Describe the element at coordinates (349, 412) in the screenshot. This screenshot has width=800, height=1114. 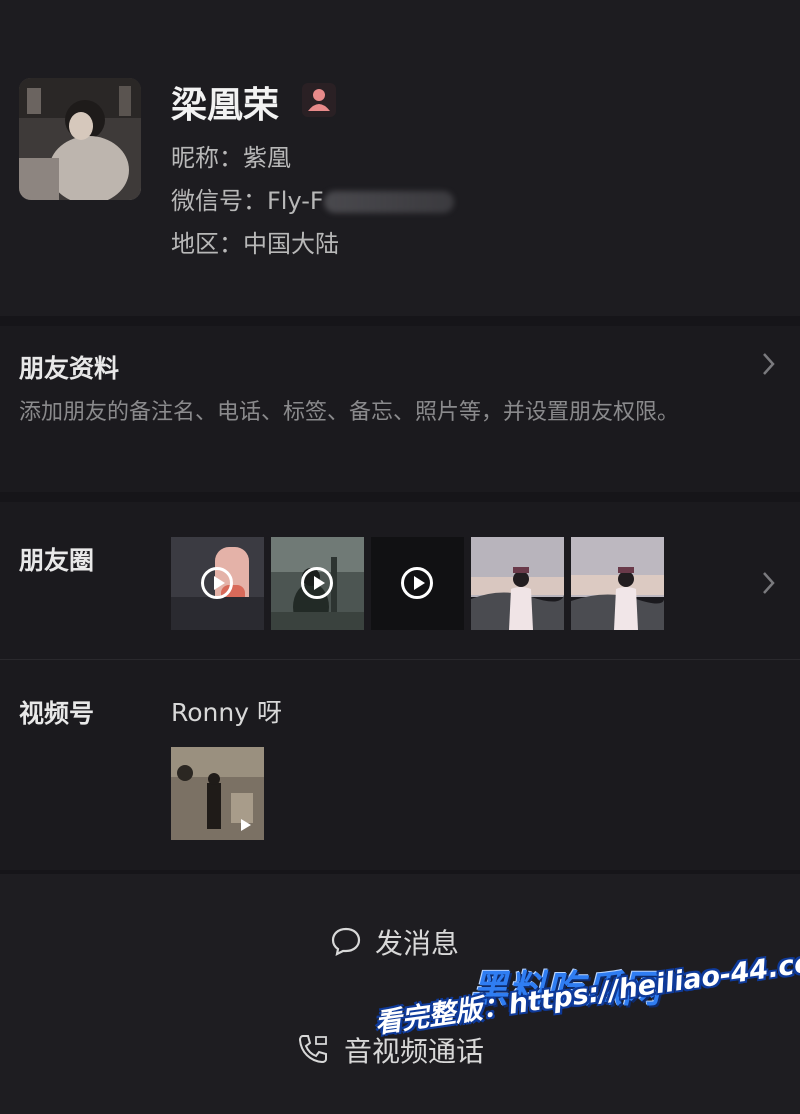
I see `friend-info-description: 添加朋友的备注名、电话、标签、备忘、照片等，并设置朋友权限。` at that location.